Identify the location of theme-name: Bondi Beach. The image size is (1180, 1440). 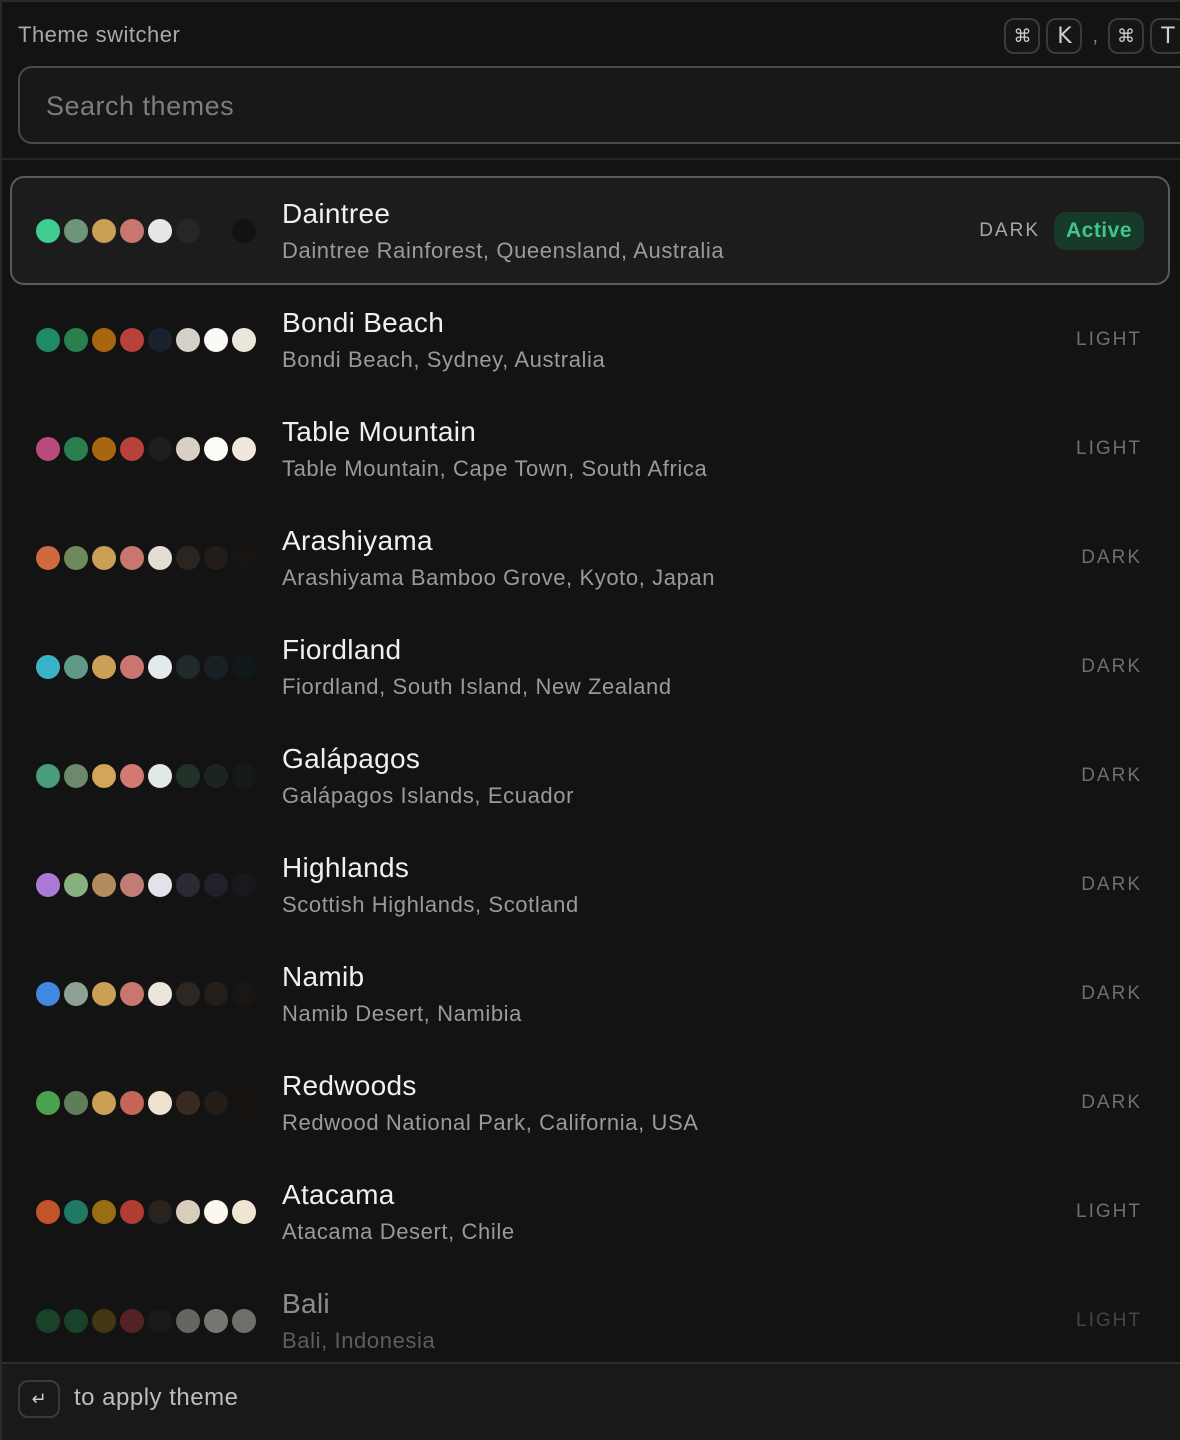
(363, 322).